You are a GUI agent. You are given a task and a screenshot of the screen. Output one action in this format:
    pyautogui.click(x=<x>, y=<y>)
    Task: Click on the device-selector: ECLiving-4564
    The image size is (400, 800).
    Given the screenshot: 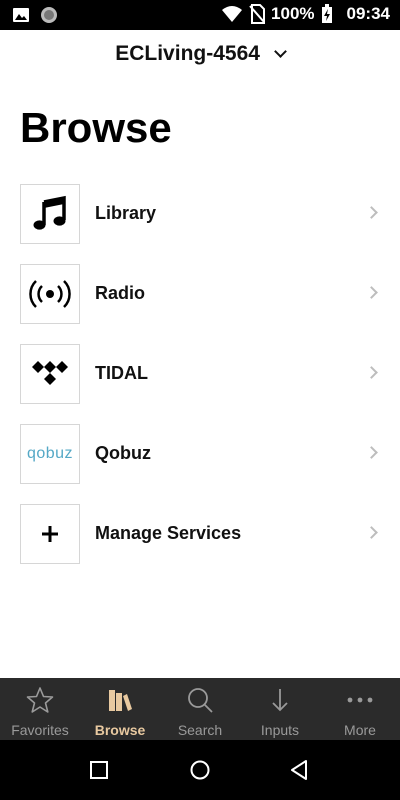 What is the action you would take?
    pyautogui.click(x=200, y=54)
    